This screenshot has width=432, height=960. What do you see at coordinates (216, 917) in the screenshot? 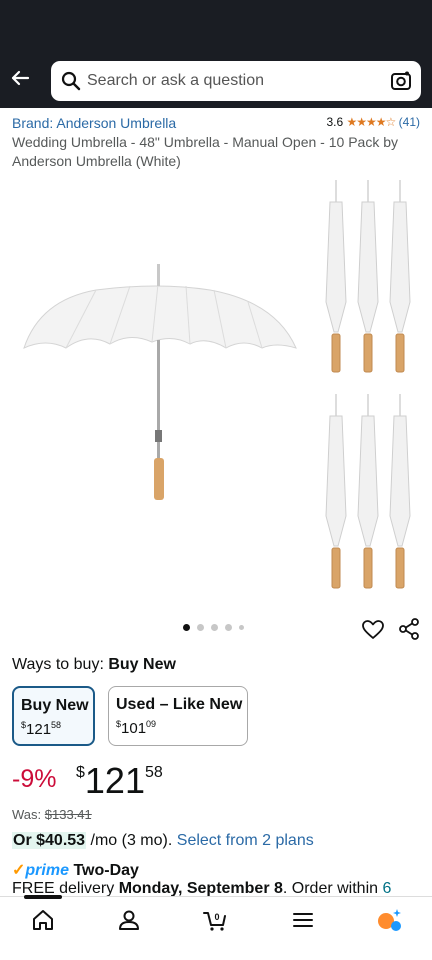
I see `svg-text: 0` at bounding box center [216, 917].